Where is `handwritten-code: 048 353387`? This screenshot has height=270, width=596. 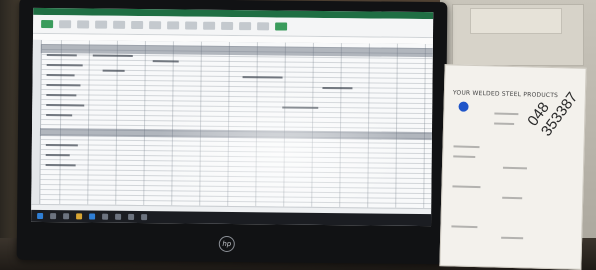
handwritten-code: 048 353387 is located at coordinates (552, 109).